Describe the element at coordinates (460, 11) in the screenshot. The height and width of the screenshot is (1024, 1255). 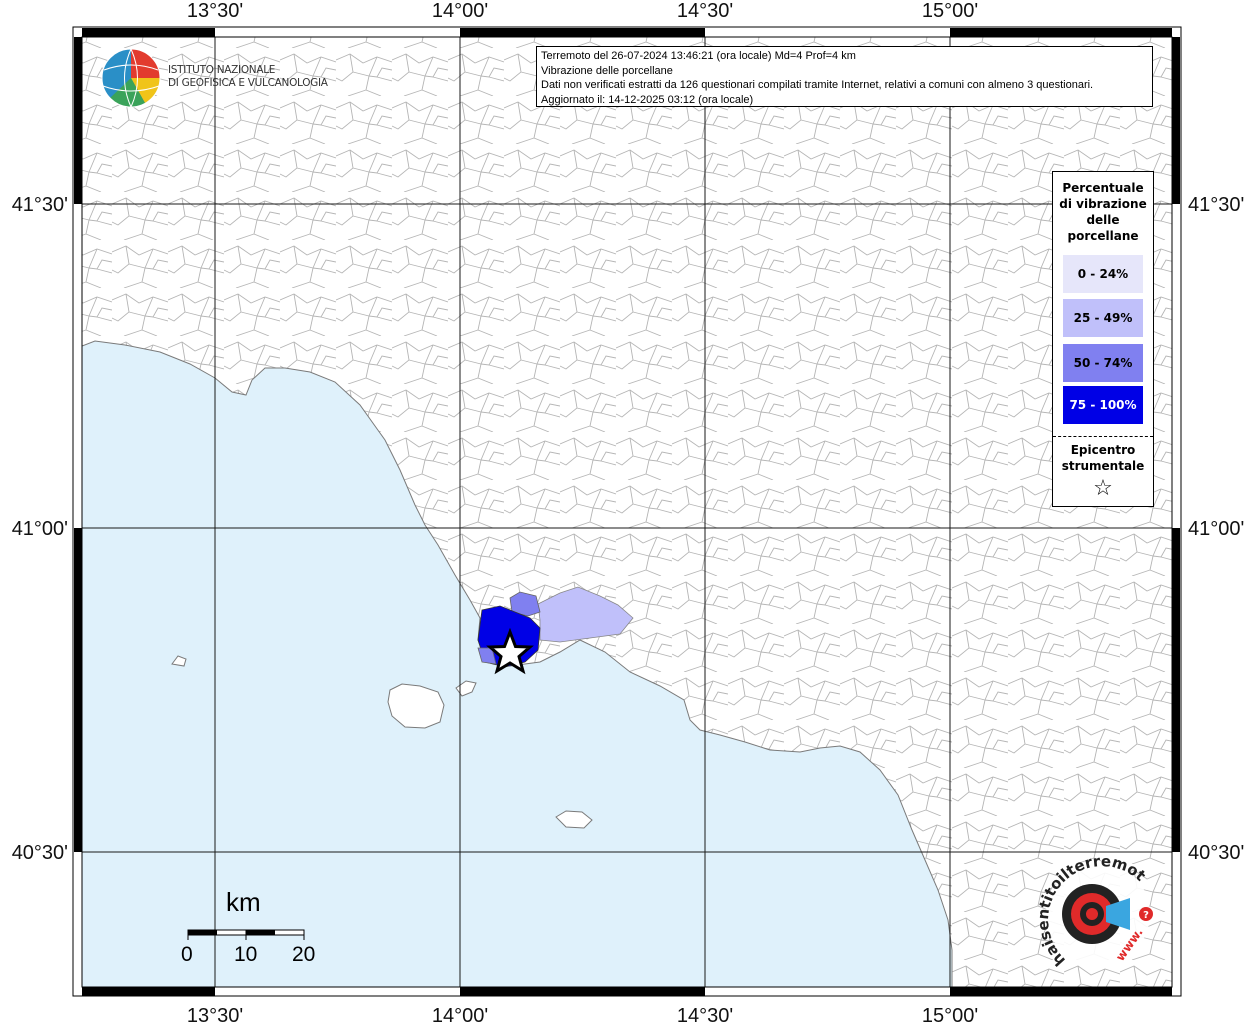
I see `lon-label-top: 14°00'` at that location.